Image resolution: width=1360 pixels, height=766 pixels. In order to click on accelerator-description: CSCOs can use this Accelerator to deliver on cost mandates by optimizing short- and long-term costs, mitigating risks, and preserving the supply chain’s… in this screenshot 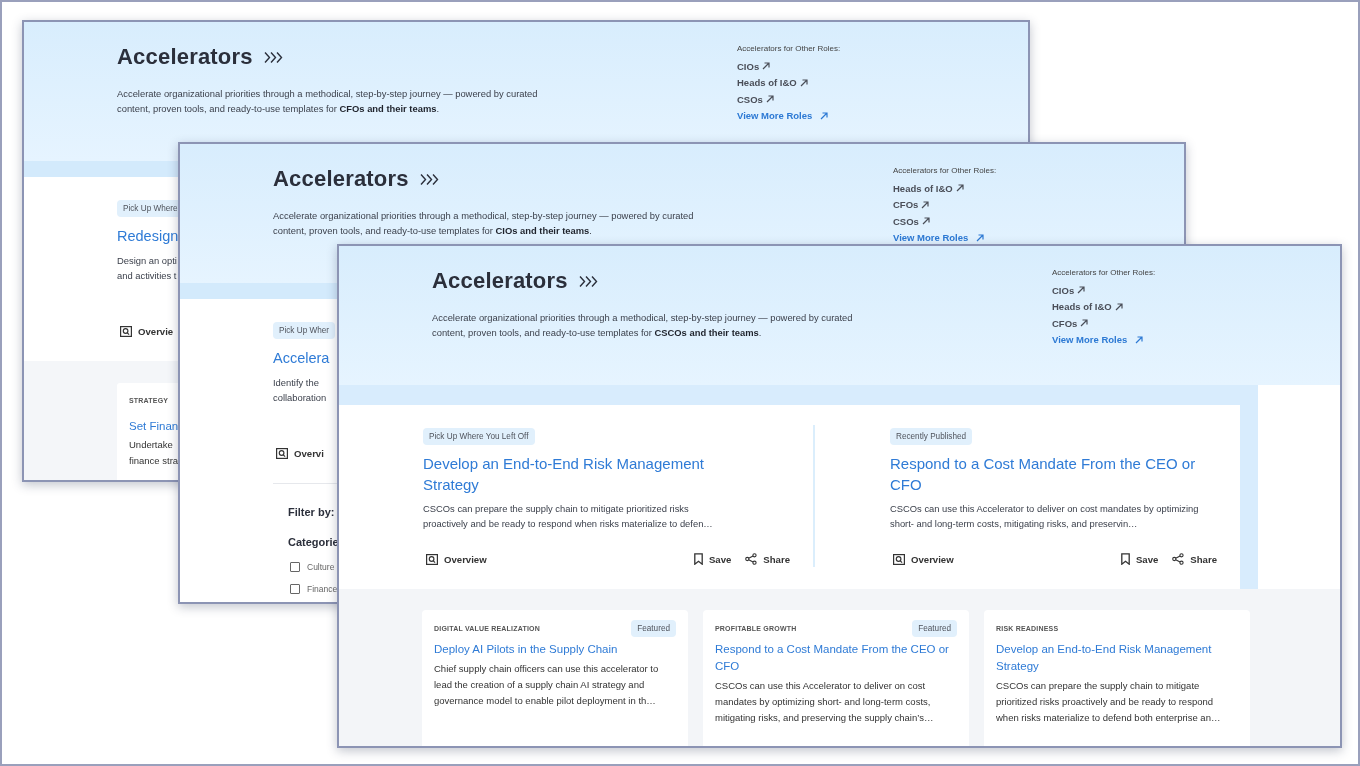, I will do `click(825, 702)`.